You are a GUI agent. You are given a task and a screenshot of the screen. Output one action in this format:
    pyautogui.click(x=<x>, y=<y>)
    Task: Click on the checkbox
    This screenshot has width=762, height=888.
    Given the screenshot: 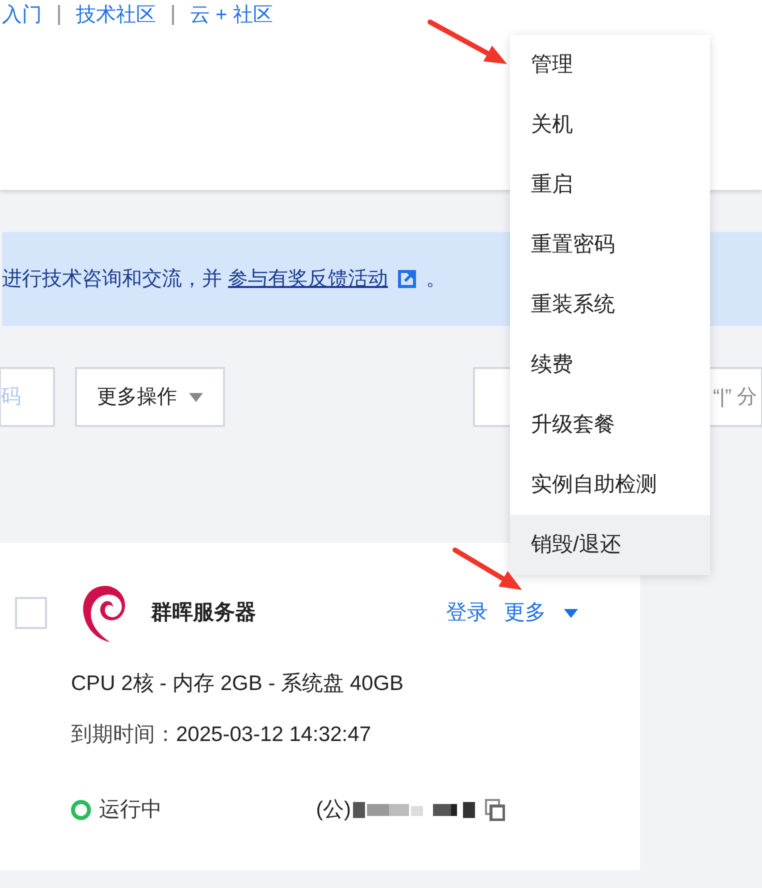 What is the action you would take?
    pyautogui.click(x=31, y=613)
    